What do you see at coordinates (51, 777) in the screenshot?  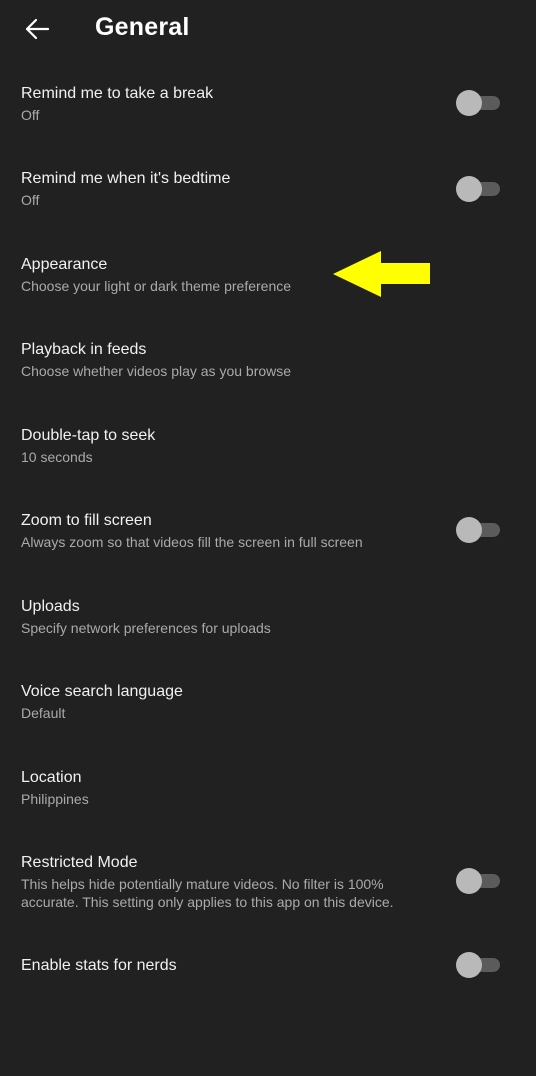 I see `setting-title: Location` at bounding box center [51, 777].